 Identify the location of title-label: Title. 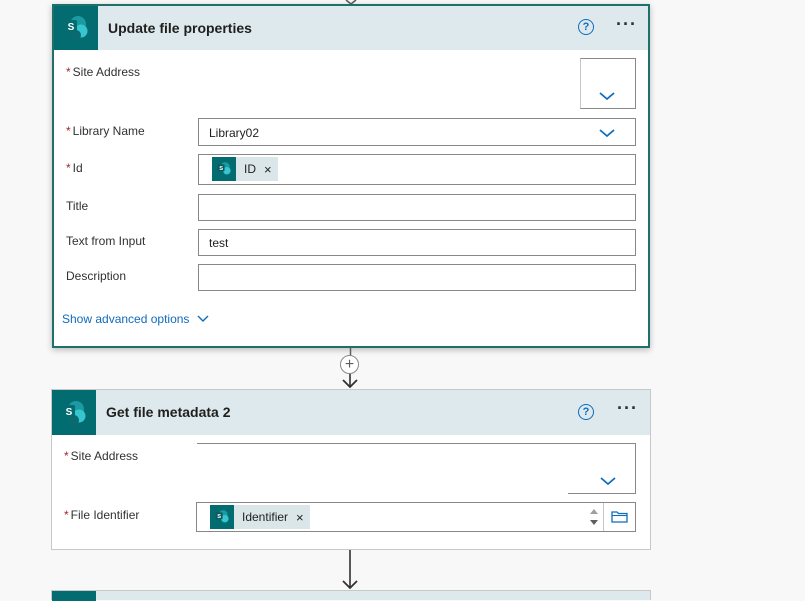
(77, 206).